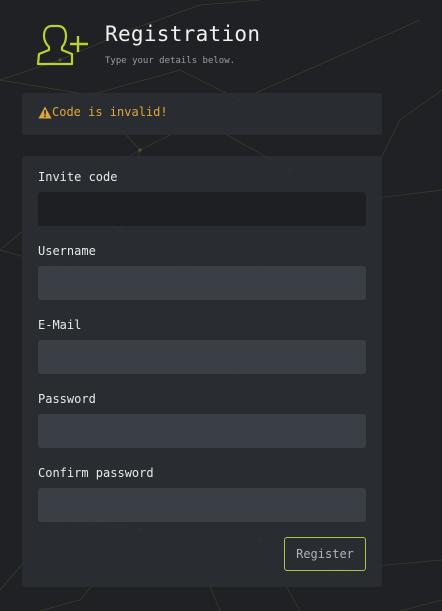 The width and height of the screenshot is (442, 611). Describe the element at coordinates (78, 177) in the screenshot. I see `invite-code-label: Invite code` at that location.